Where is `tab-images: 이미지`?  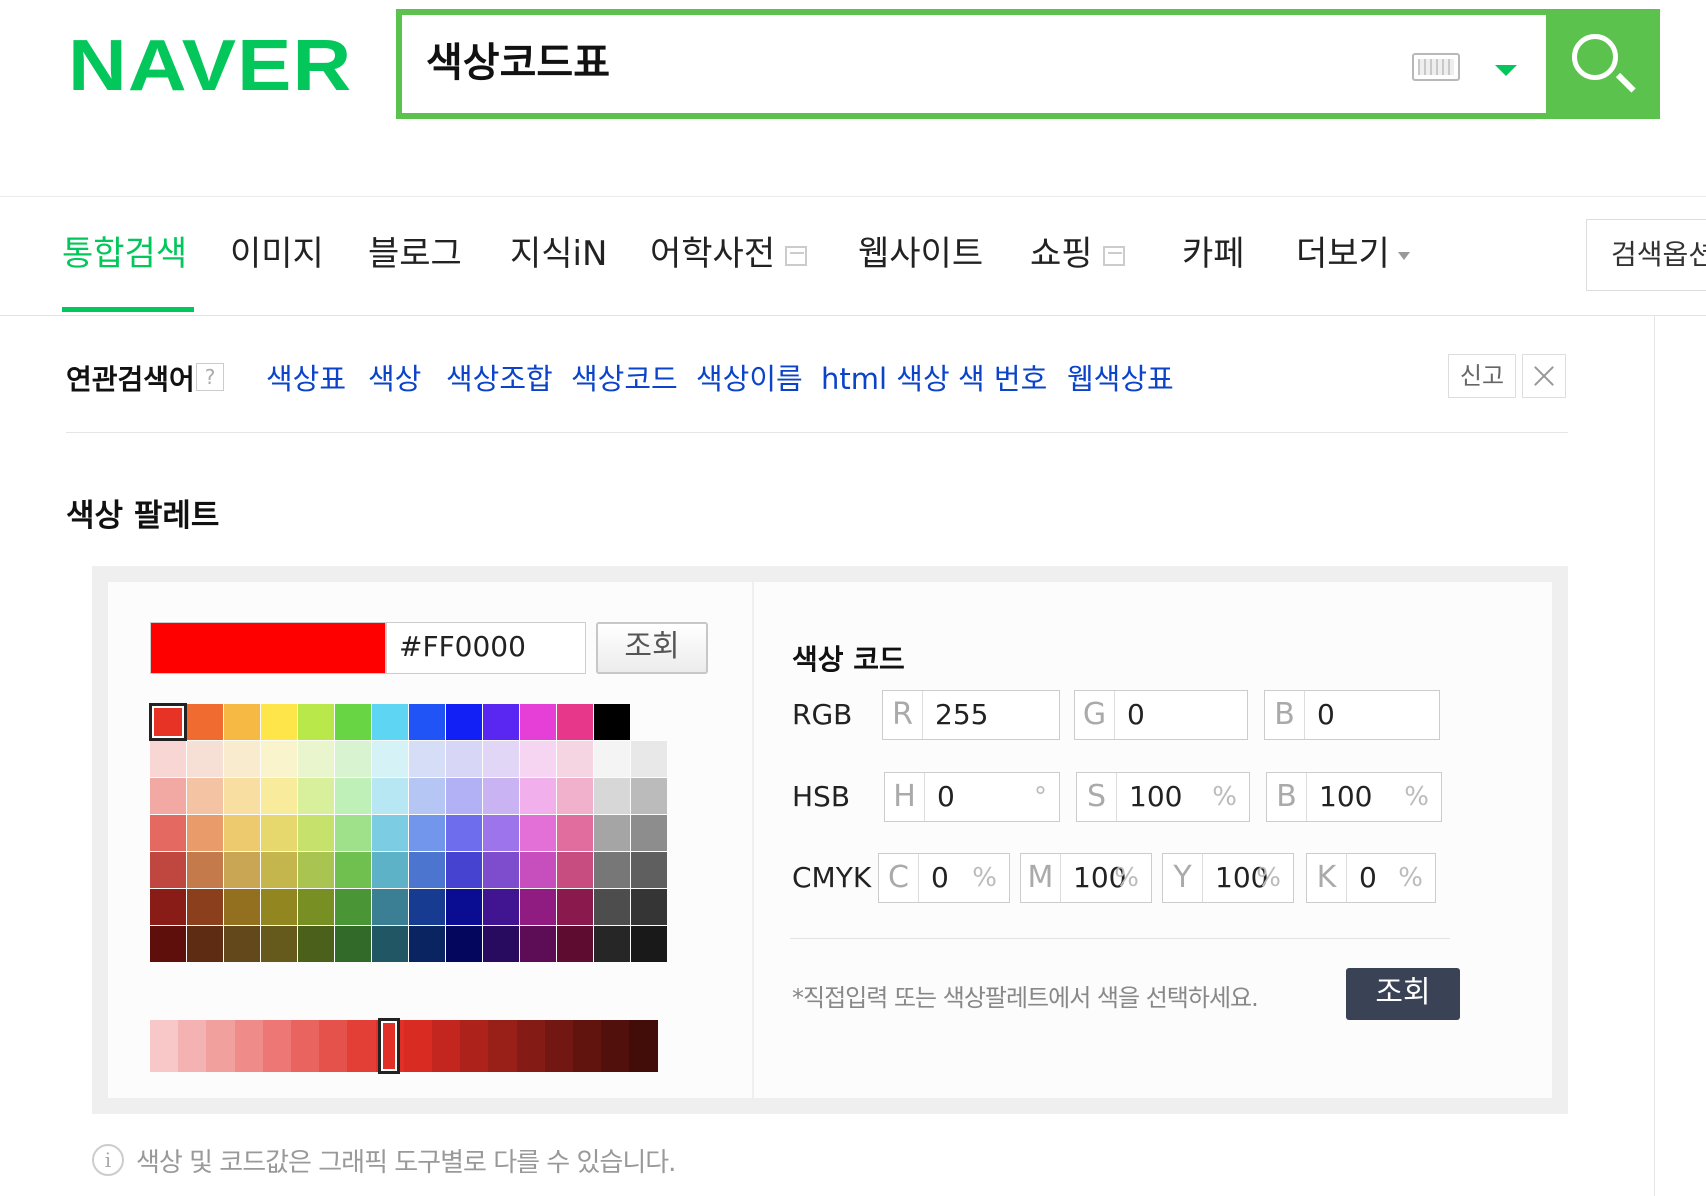 tab-images: 이미지 is located at coordinates (277, 254).